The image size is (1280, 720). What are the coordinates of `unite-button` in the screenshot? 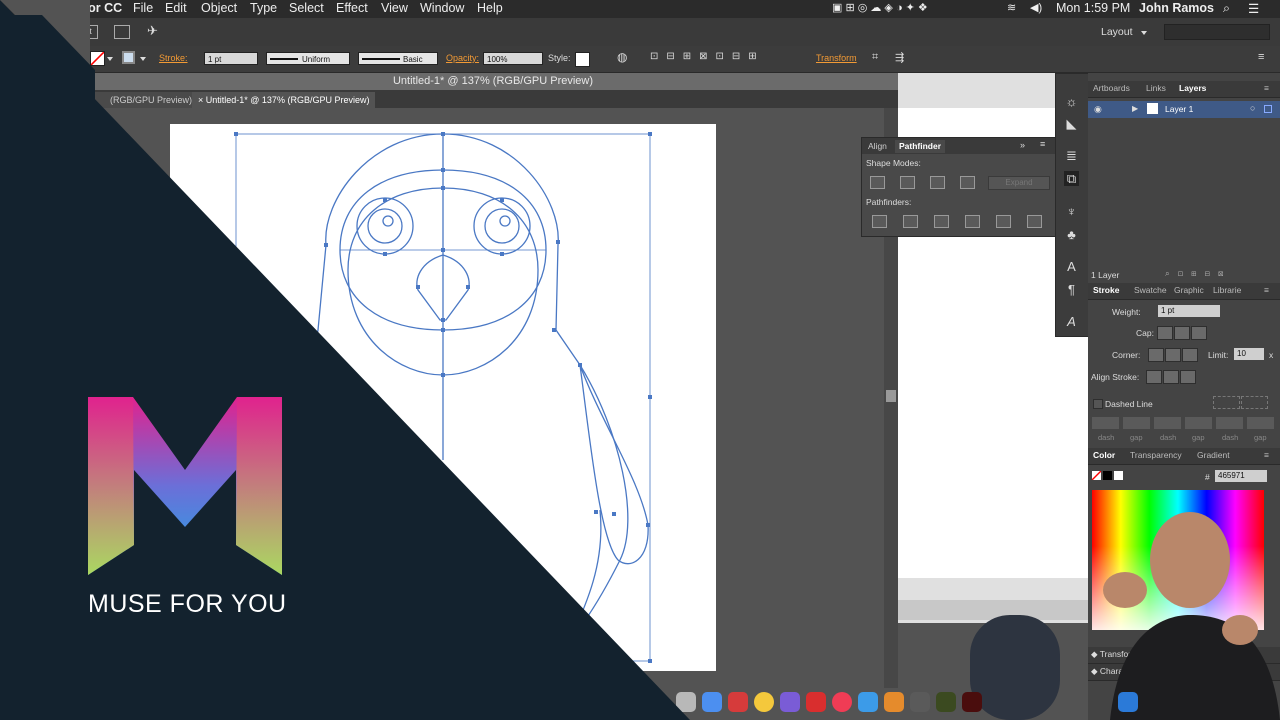 It's located at (877, 182).